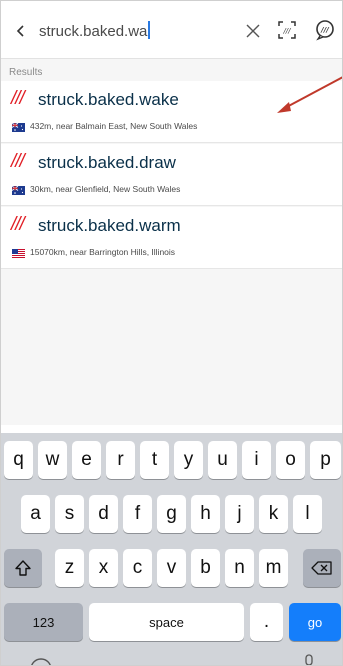 This screenshot has width=343, height=666. Describe the element at coordinates (108, 99) in the screenshot. I see `result-words: struck.baked.wake` at that location.